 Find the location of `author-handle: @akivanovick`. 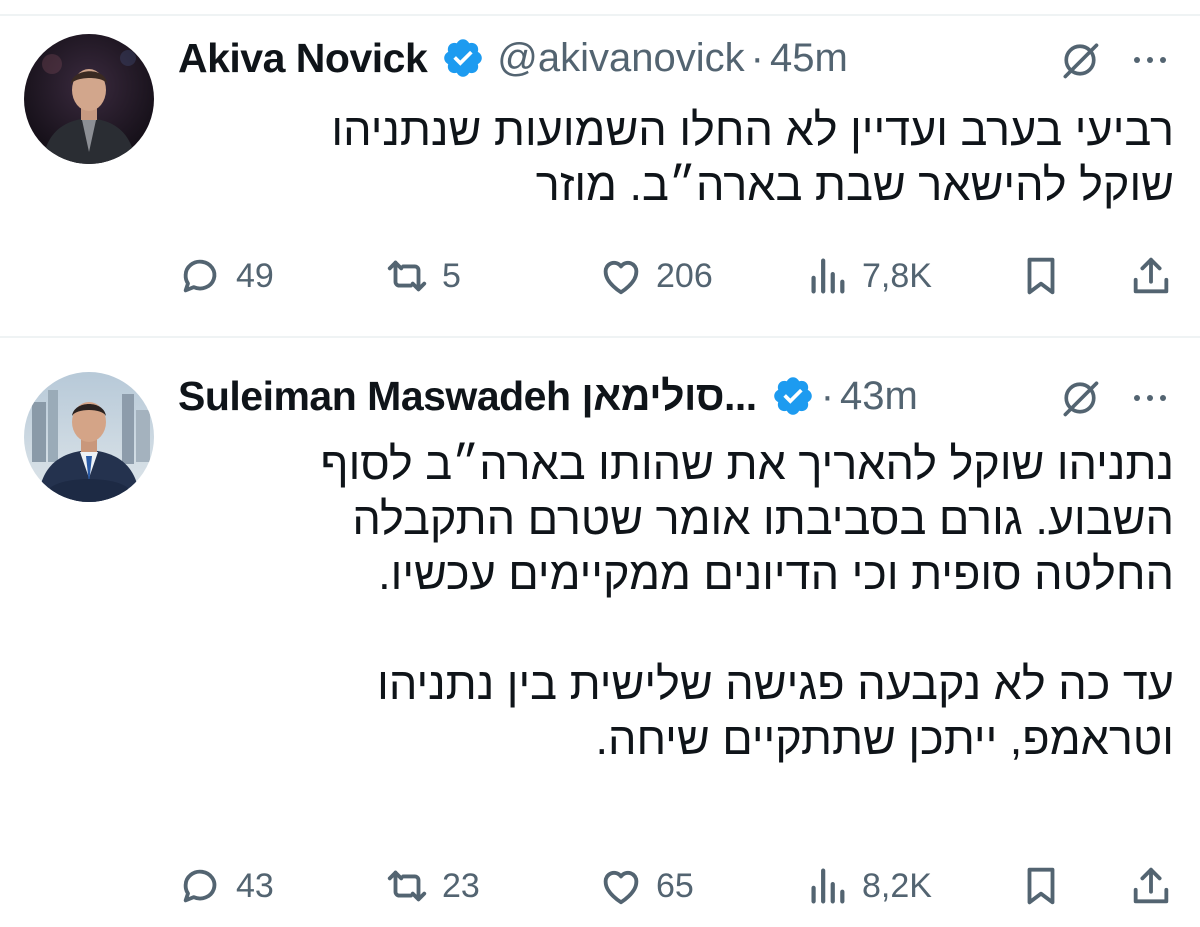

author-handle: @akivanovick is located at coordinates (620, 58).